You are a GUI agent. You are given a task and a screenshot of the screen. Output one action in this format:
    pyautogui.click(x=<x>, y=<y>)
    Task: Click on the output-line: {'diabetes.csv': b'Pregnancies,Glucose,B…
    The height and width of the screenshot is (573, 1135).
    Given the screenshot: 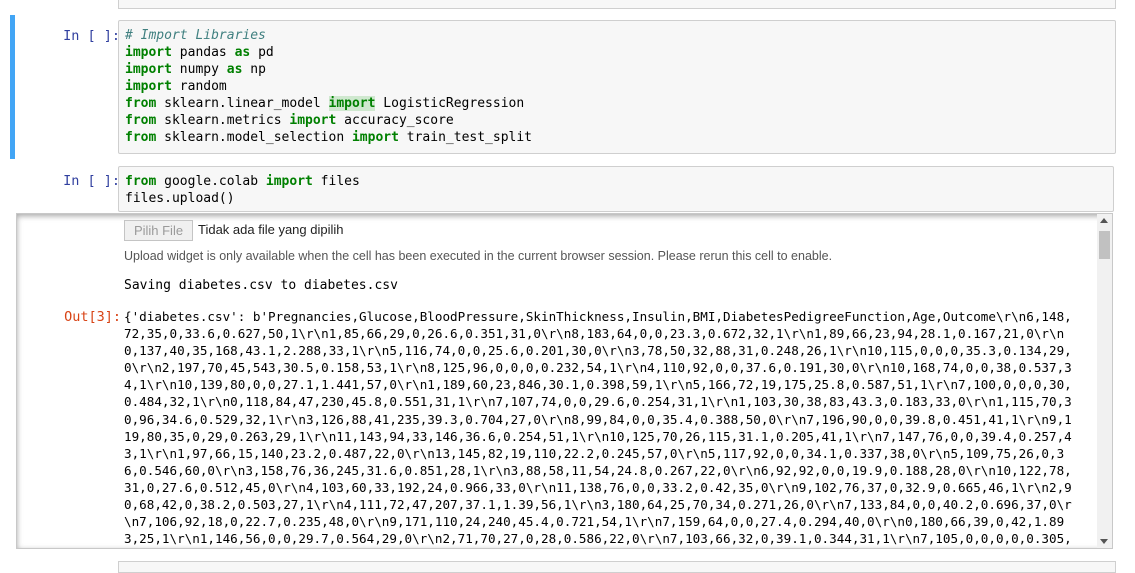 What is the action you would take?
    pyautogui.click(x=598, y=316)
    